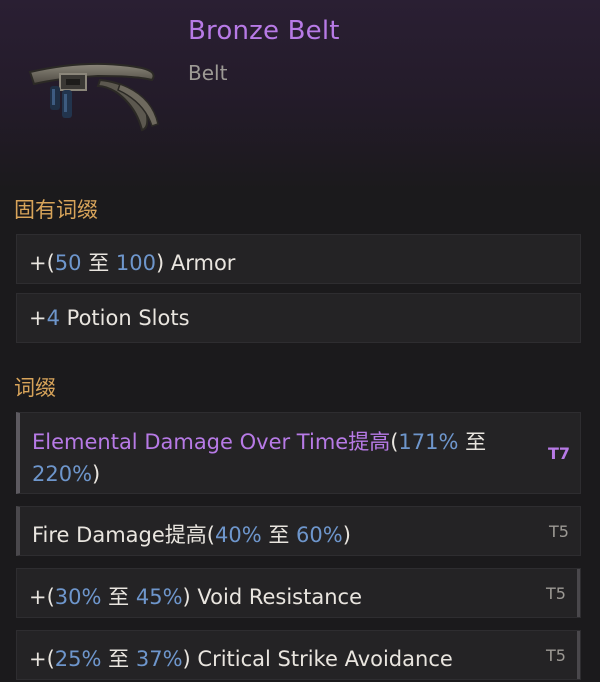 Image resolution: width=600 pixels, height=682 pixels. I want to click on affix-void-row: +(30% 至 45%) Void Resistance T5, so click(298, 593).